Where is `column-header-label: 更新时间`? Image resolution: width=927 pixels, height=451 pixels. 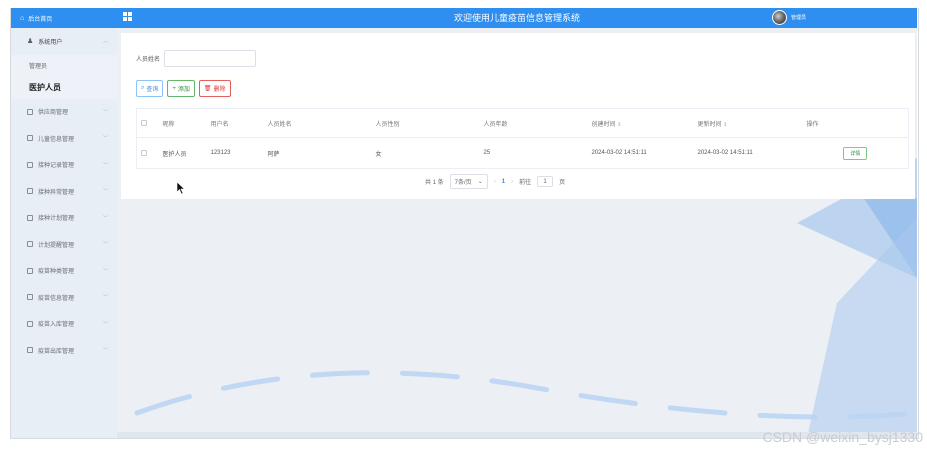
column-header-label: 更新时间 is located at coordinates (709, 124).